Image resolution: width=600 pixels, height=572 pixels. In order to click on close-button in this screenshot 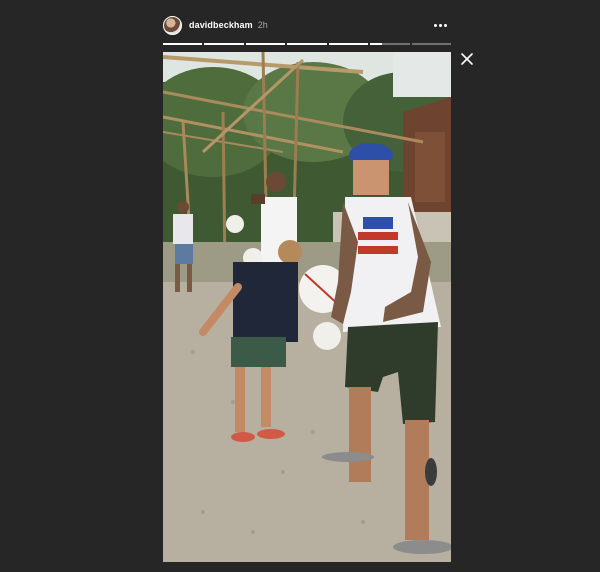, I will do `click(467, 59)`.